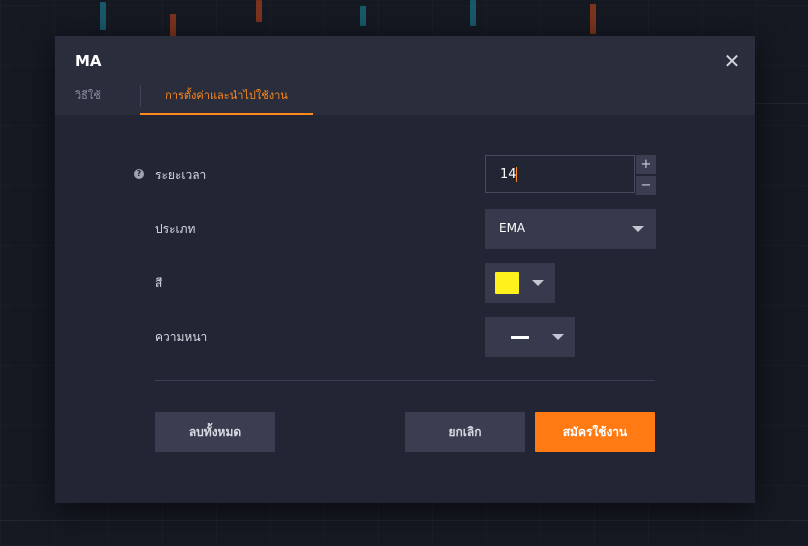 The width and height of the screenshot is (808, 546). I want to click on dialog-title: MA, so click(88, 61).